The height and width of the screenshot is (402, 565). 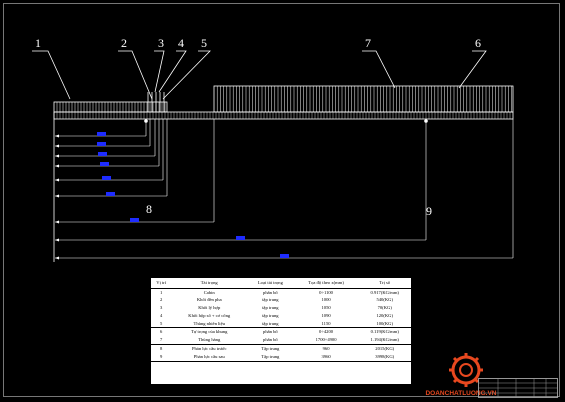 What do you see at coordinates (326, 357) in the screenshot?
I see `table-cell: 3960` at bounding box center [326, 357].